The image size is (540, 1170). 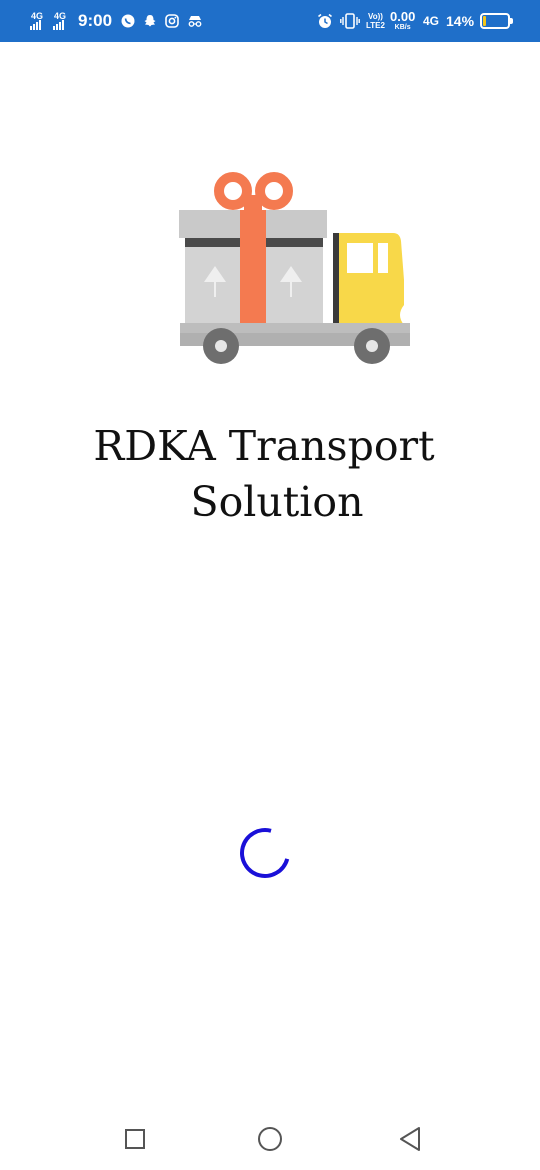 What do you see at coordinates (350, 21) in the screenshot?
I see `vibrate-icon` at bounding box center [350, 21].